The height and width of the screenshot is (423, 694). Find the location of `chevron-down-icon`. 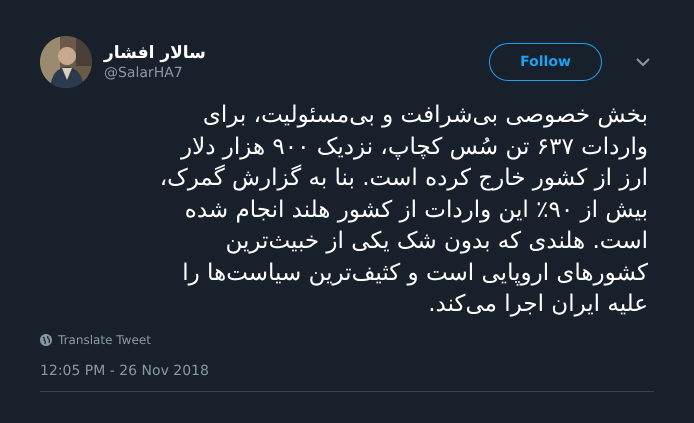

chevron-down-icon is located at coordinates (643, 62).